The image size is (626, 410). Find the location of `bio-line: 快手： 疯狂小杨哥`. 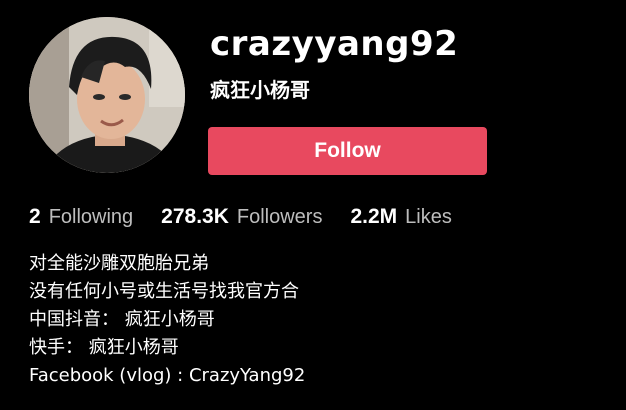

bio-line: 快手： 疯狂小杨哥 is located at coordinates (104, 347).